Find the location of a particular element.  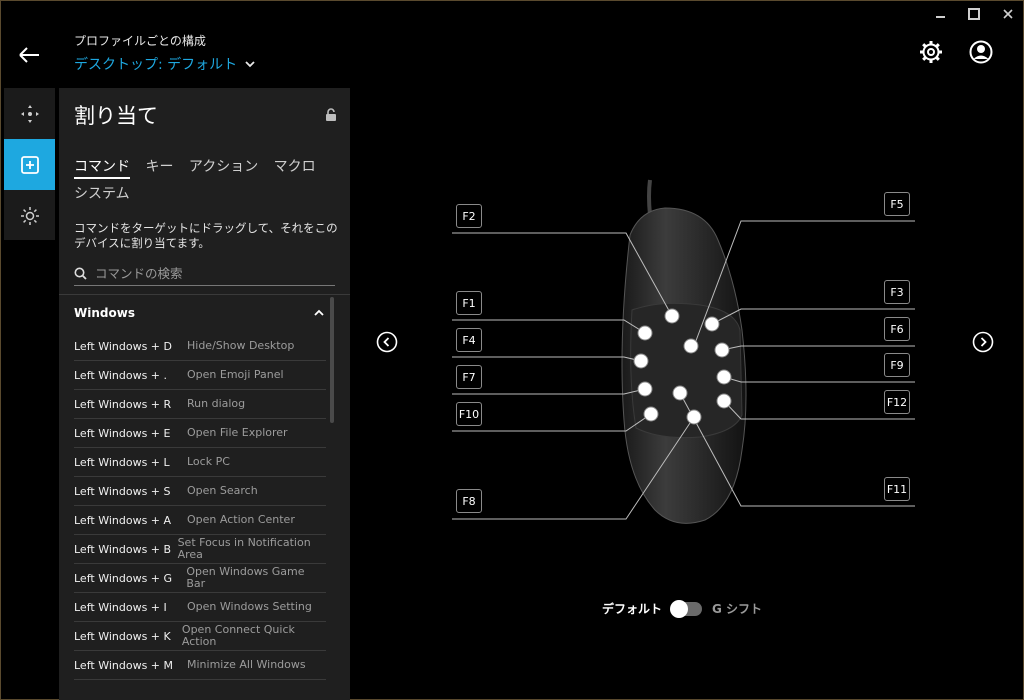

fkey-label-f6: F6 is located at coordinates (897, 329).